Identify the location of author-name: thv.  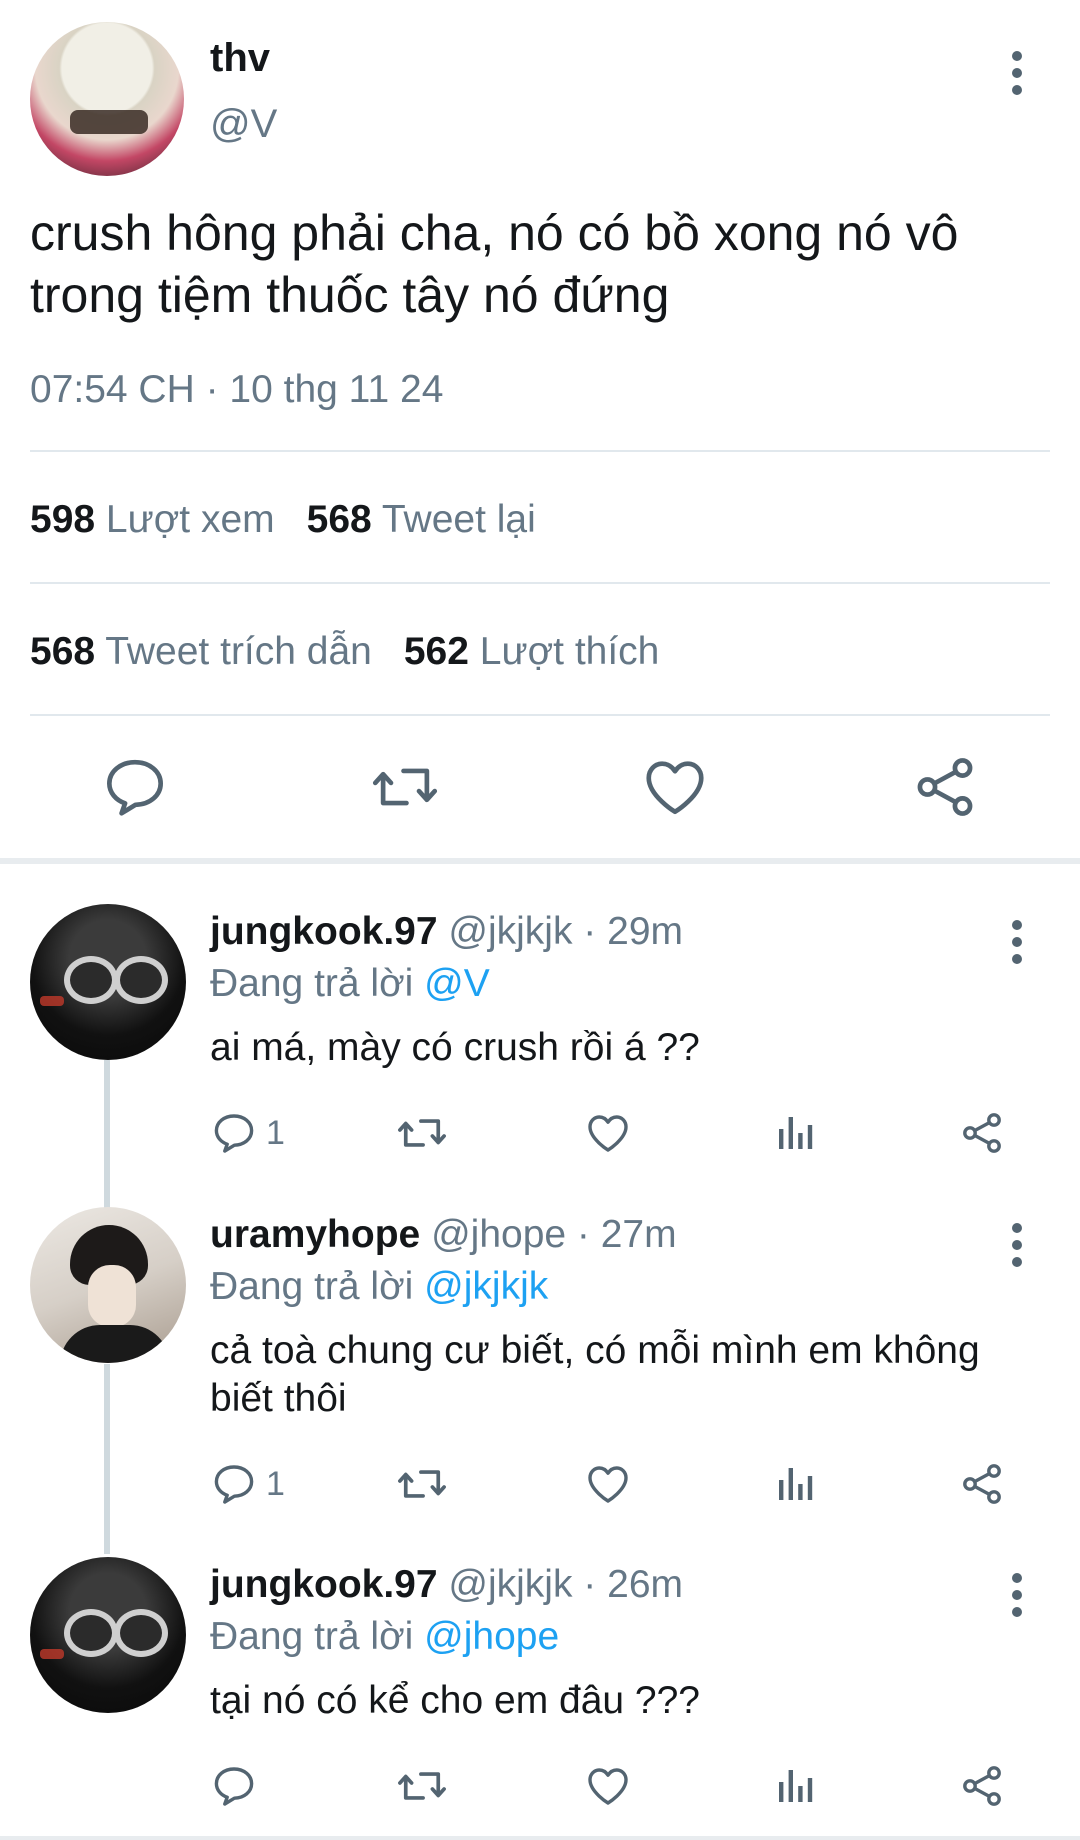
(240, 58).